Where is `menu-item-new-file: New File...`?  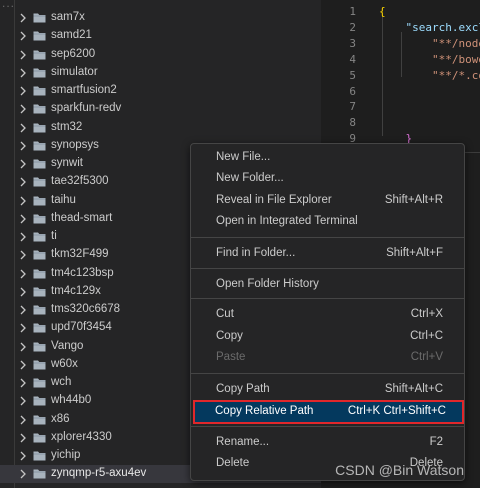
menu-item-new-file: New File... is located at coordinates (327, 158).